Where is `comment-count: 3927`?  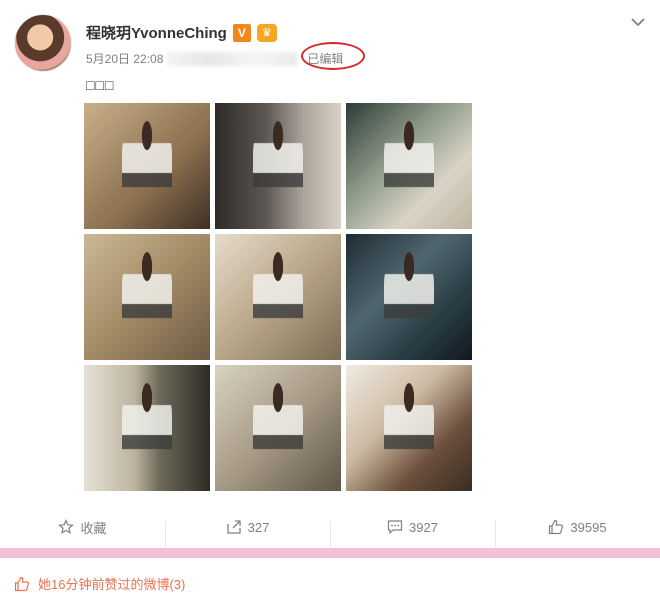 comment-count: 3927 is located at coordinates (423, 527).